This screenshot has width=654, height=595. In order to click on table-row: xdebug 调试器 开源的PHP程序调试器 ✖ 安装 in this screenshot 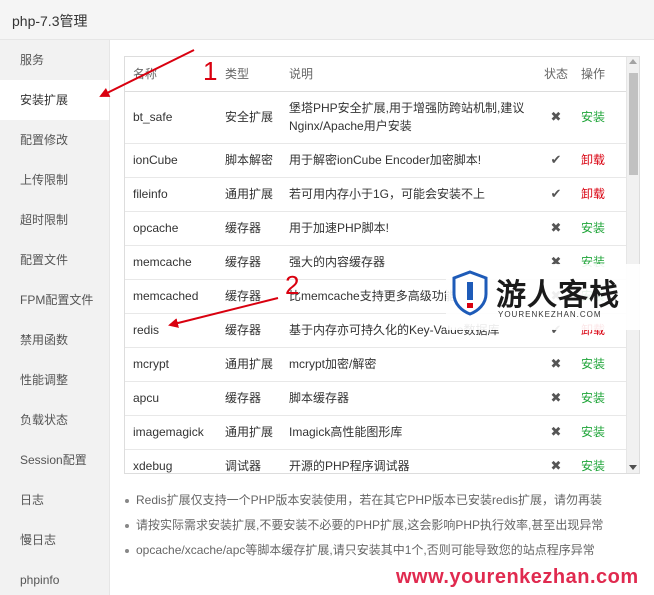, I will do `click(376, 461)`.